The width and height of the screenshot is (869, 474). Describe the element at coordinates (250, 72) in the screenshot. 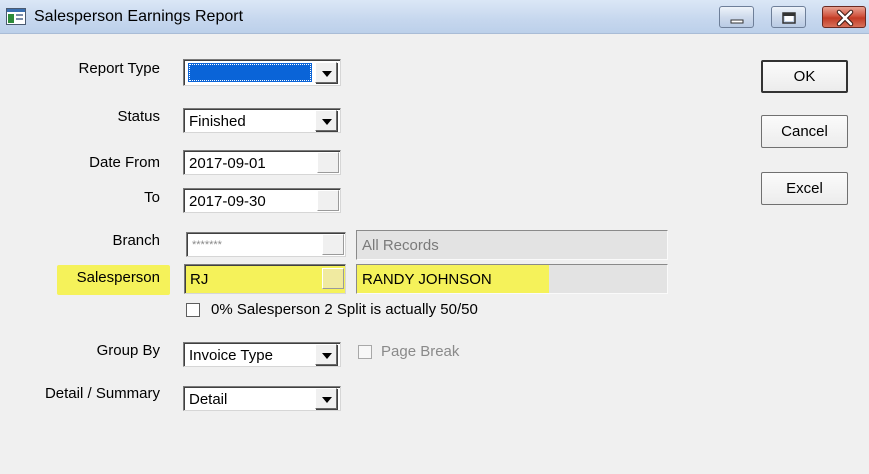

I see `report-type-selected-value` at that location.